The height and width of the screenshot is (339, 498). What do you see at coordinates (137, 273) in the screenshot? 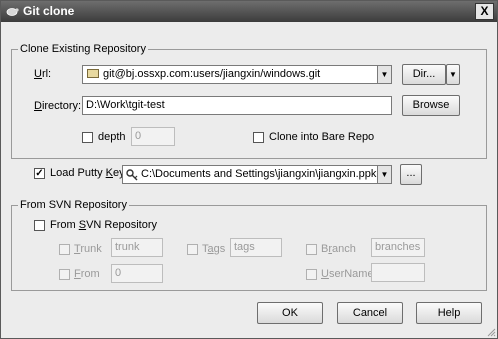
I see `from-input: 0` at bounding box center [137, 273].